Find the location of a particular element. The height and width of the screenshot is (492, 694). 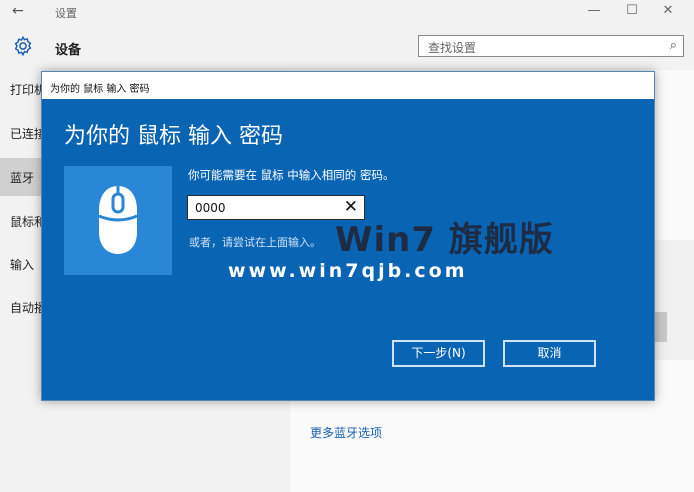

app-title: 设置 is located at coordinates (66, 13).